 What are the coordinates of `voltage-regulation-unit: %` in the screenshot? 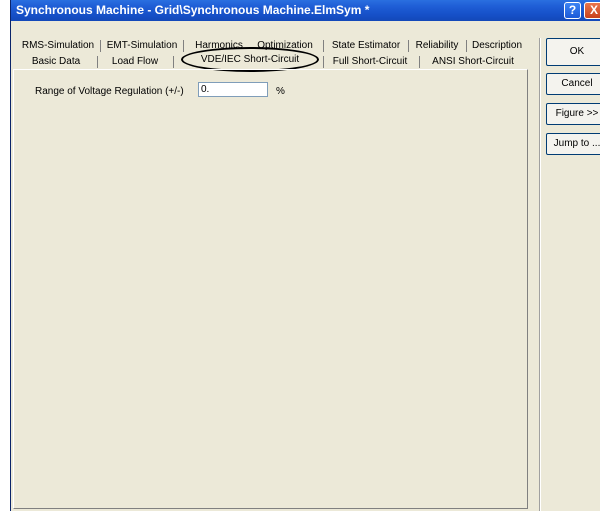 It's located at (280, 91).